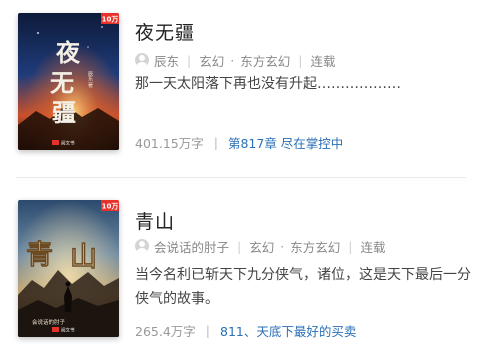 This screenshot has width=484, height=361. Describe the element at coordinates (169, 143) in the screenshot. I see `word-count: 401.15万字` at that location.